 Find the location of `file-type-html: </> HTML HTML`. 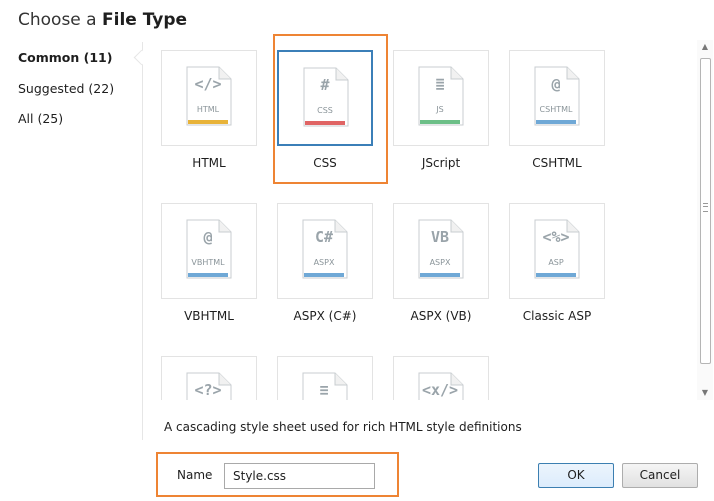

file-type-html: </> HTML HTML is located at coordinates (211, 115).